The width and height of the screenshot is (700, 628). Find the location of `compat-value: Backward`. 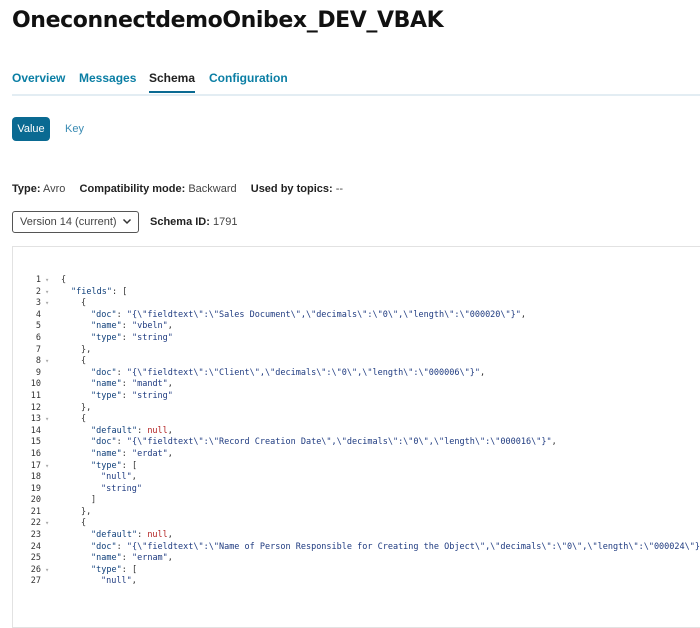

compat-value: Backward is located at coordinates (212, 189).